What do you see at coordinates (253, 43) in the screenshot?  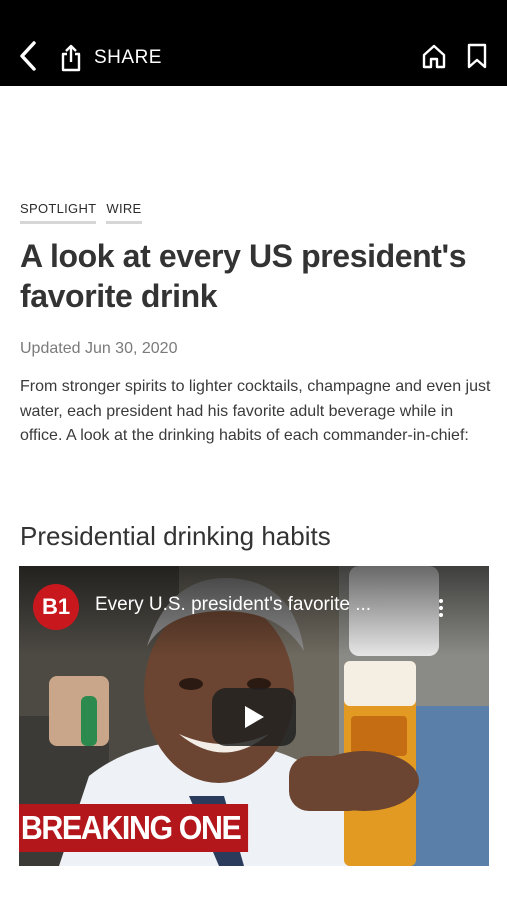 I see `top-app-bar: SHARE` at bounding box center [253, 43].